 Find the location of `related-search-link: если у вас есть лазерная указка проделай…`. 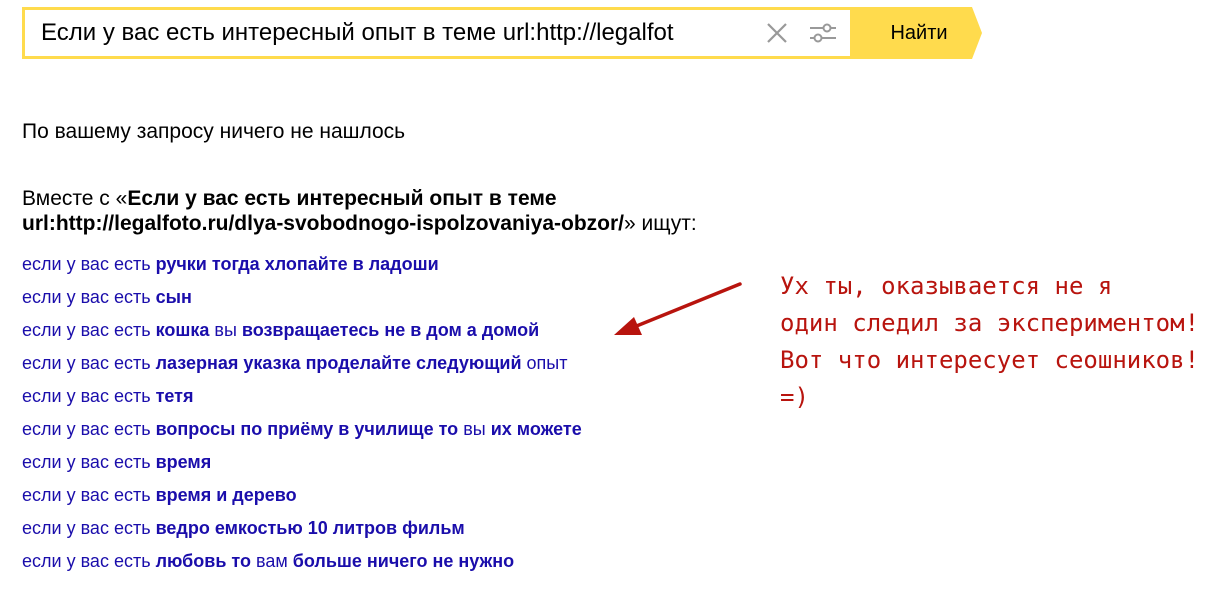

related-search-link: если у вас есть лазерная указка проделай… is located at coordinates (294, 363).